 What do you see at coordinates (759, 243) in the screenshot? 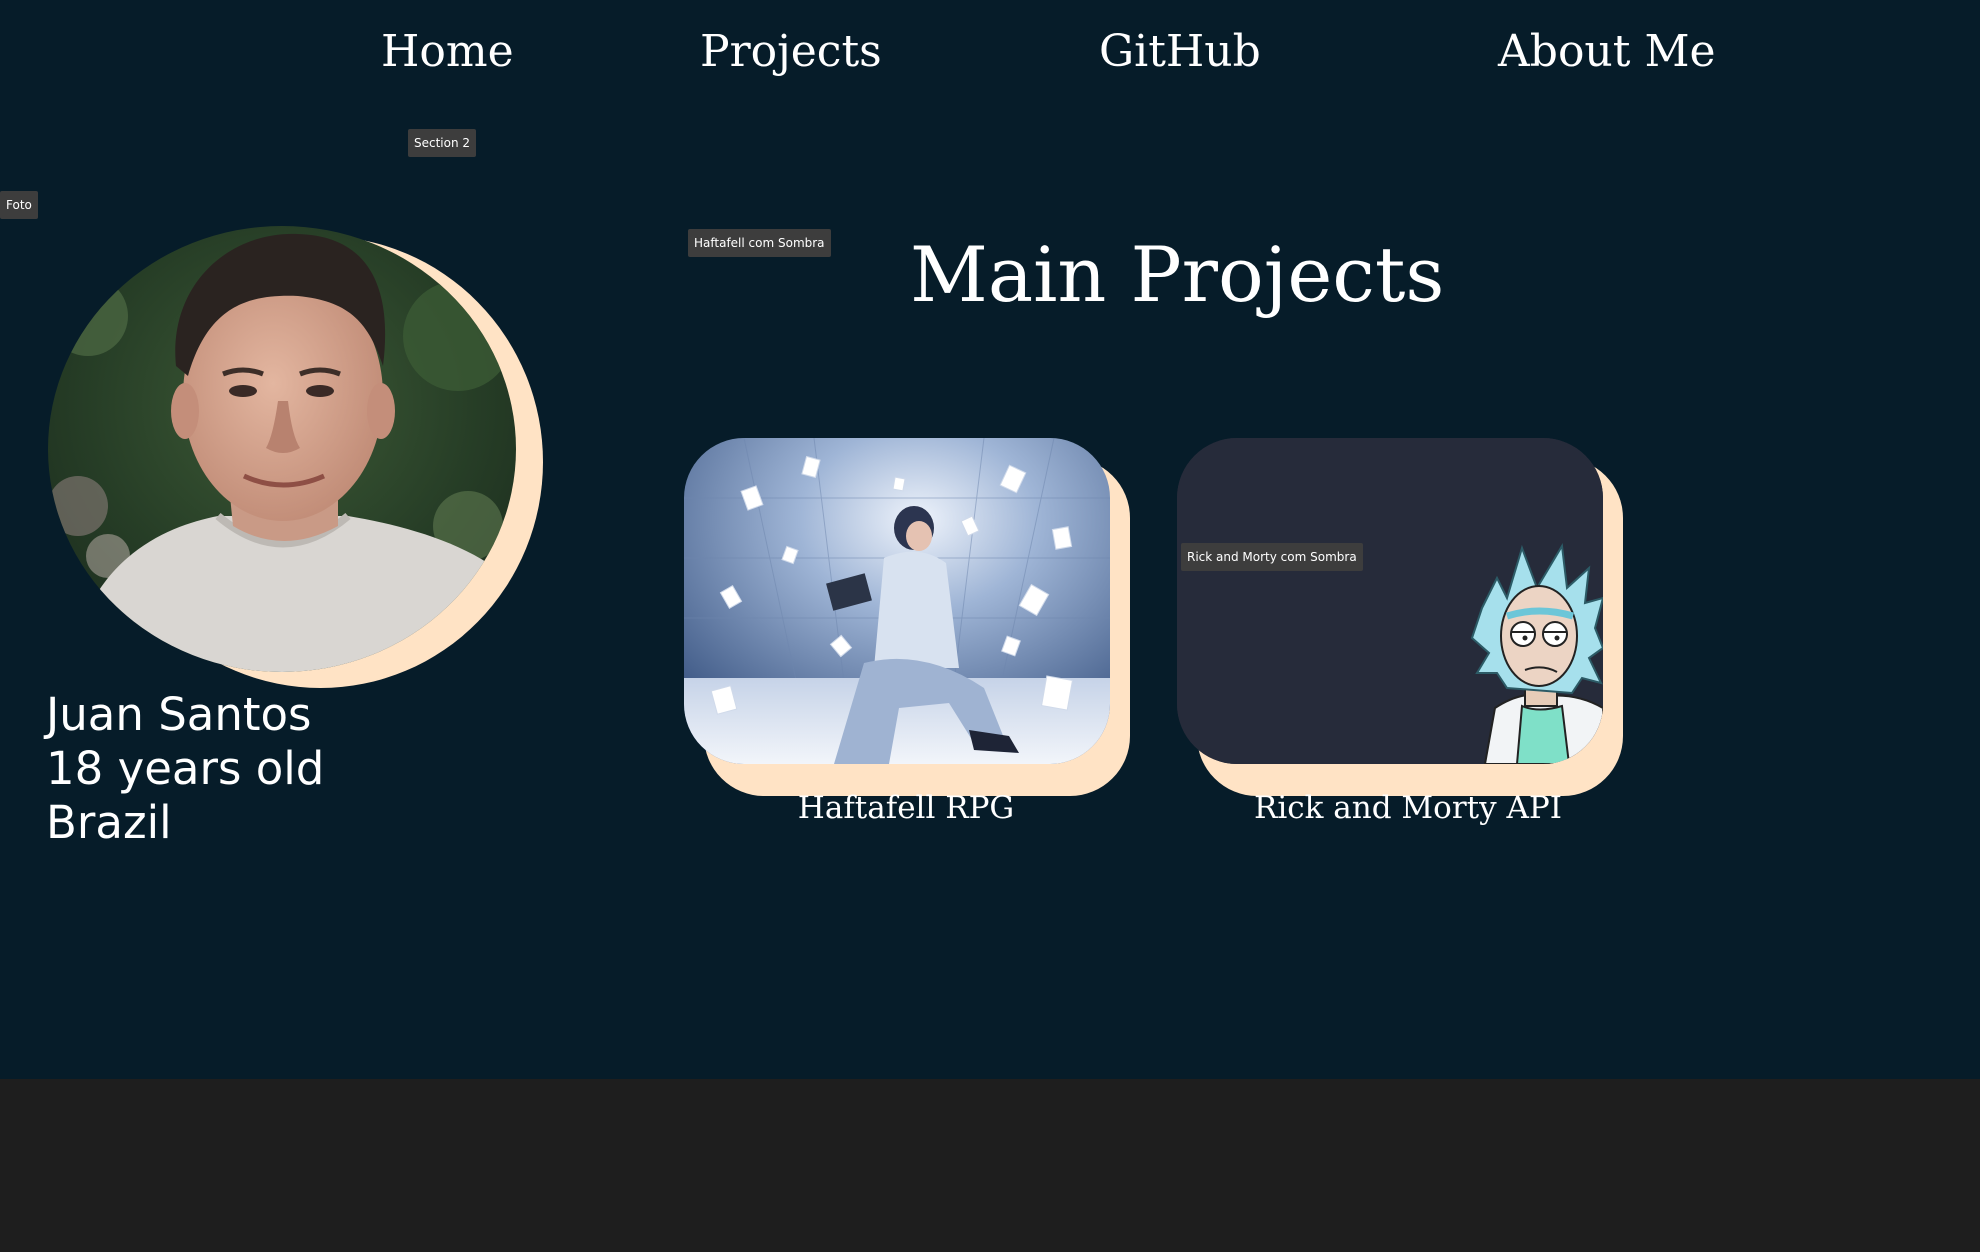
I see `layer-tag-haftafell: Haftafell com Sombra` at bounding box center [759, 243].